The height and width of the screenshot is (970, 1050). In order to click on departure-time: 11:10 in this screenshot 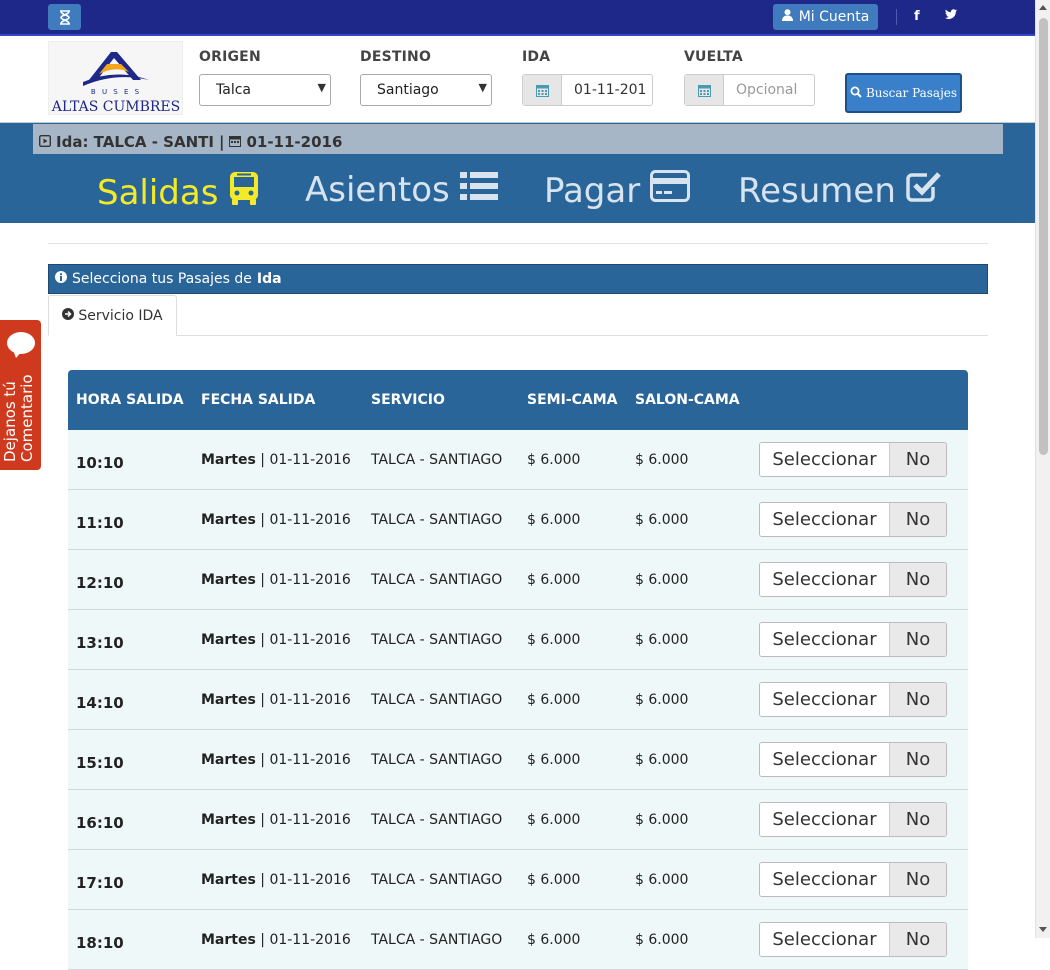, I will do `click(100, 523)`.